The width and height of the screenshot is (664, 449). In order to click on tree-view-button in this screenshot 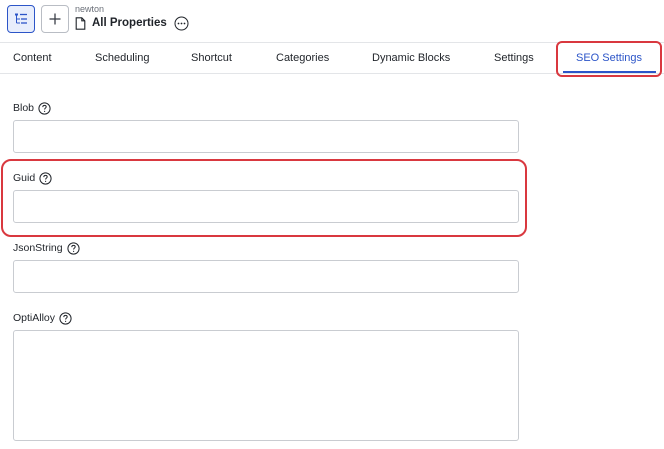, I will do `click(21, 19)`.